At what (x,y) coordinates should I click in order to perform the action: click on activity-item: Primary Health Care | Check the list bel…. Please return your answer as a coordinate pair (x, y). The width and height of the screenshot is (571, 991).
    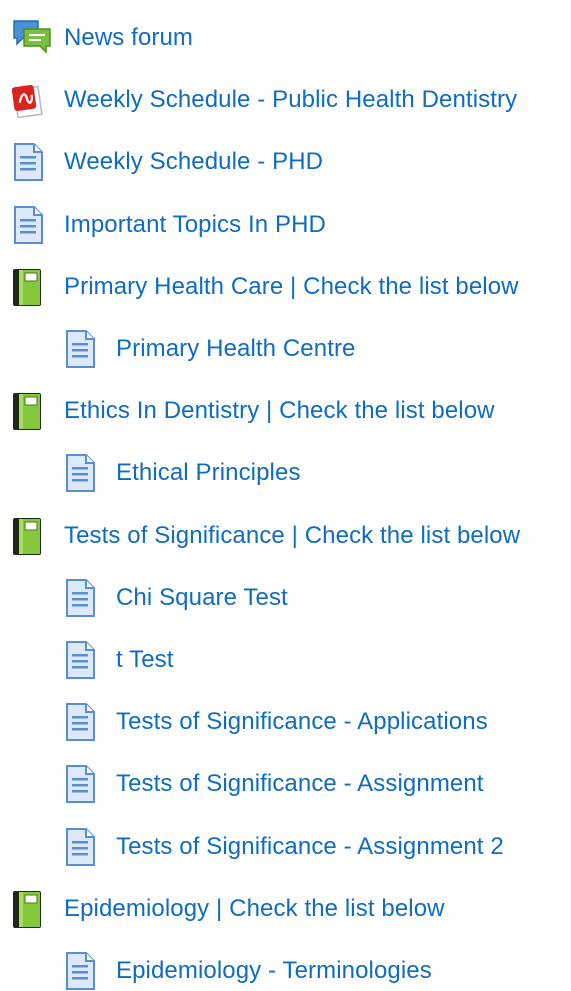
    Looking at the image, I should click on (259, 287).